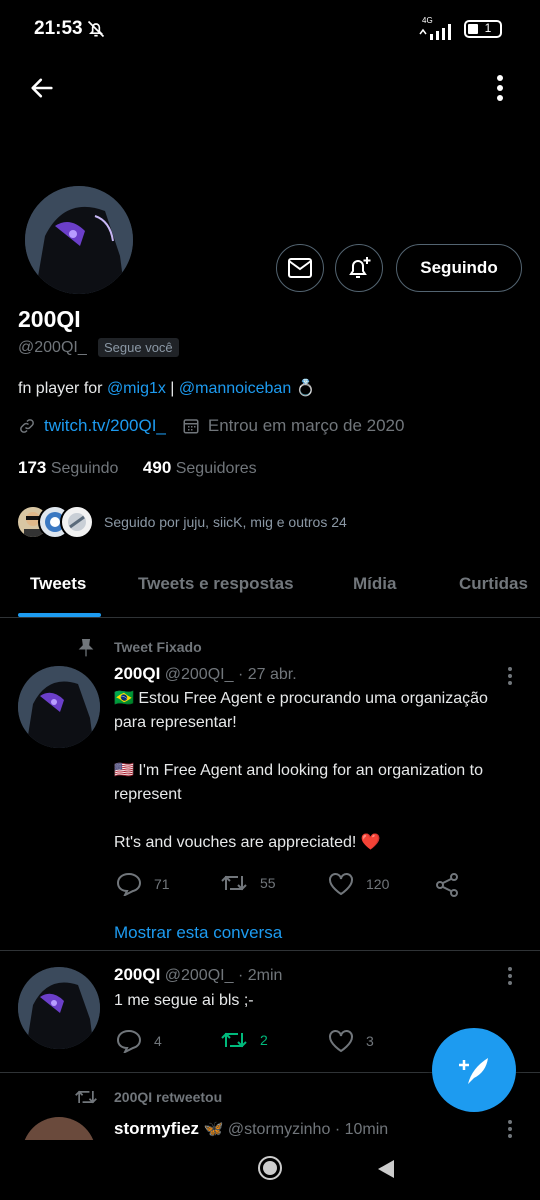  I want to click on battery-level: 1, so click(488, 28).